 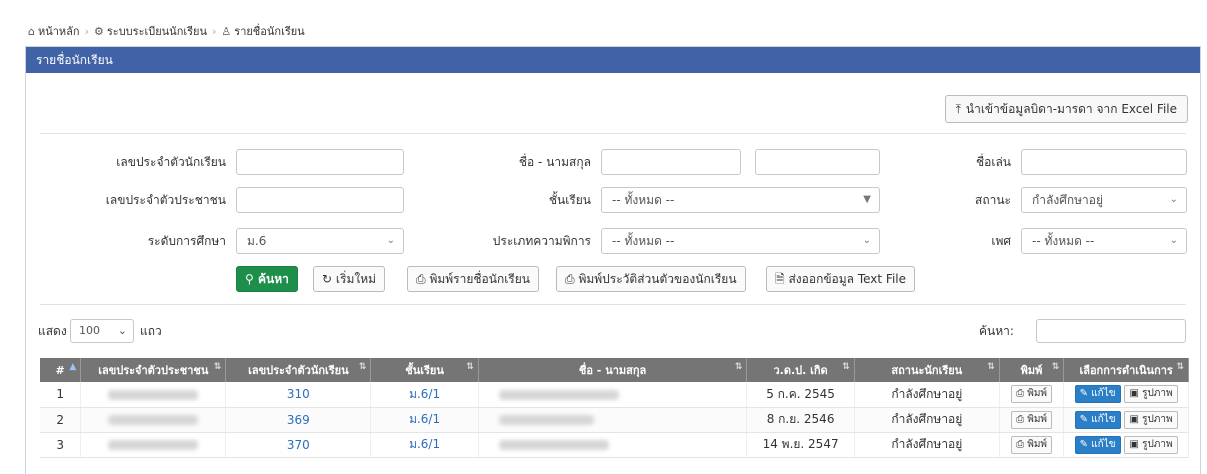 I want to click on gender-select-value: -- ทั้งหมด --, so click(x=1063, y=241).